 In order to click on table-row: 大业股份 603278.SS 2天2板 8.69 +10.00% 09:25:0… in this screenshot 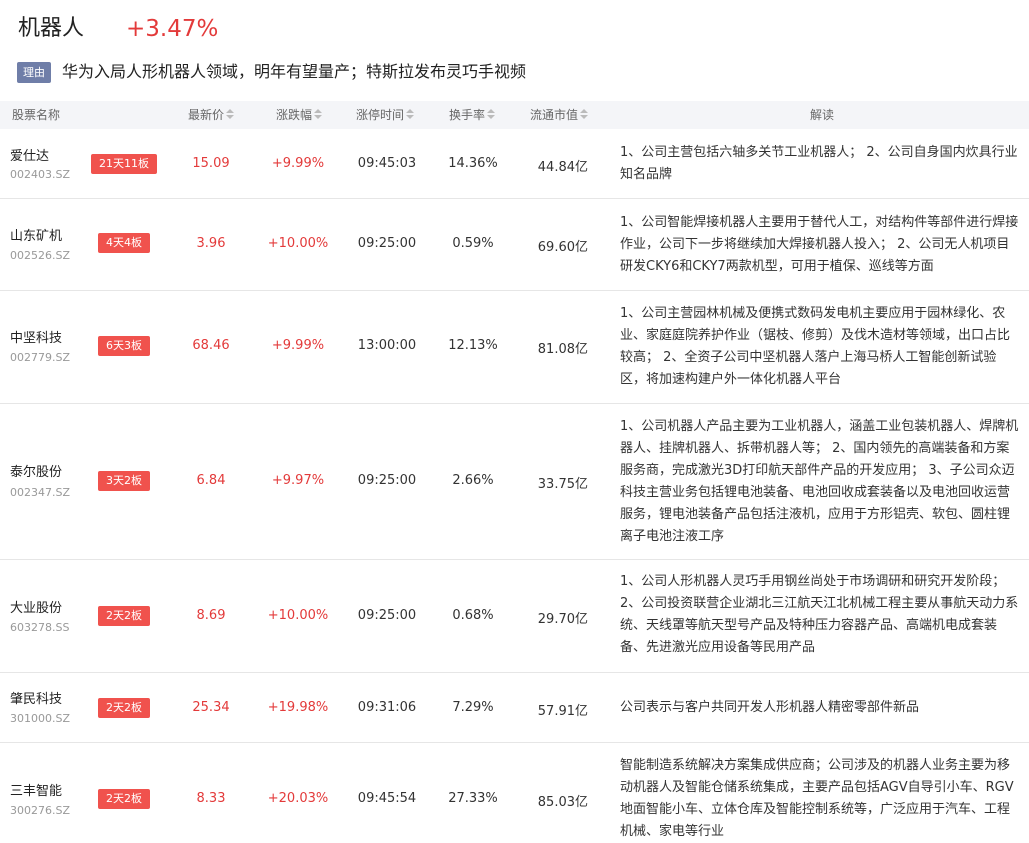, I will do `click(514, 616)`.